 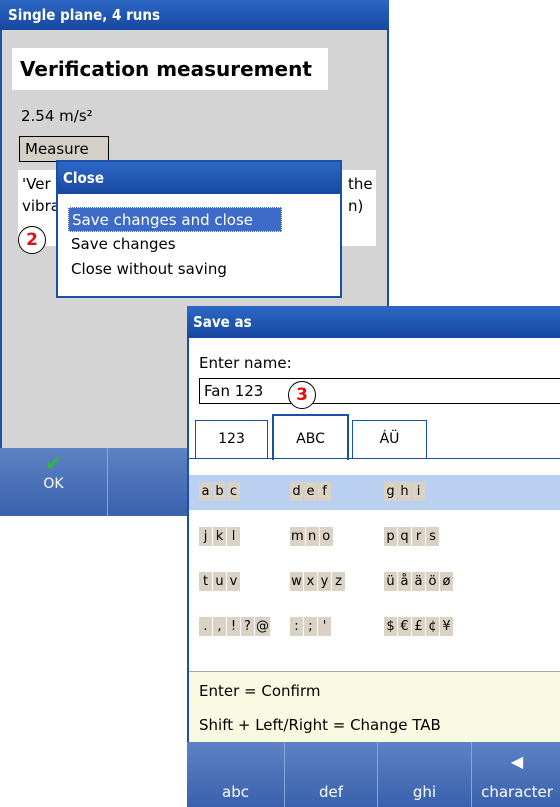 I want to click on key-group: abc, so click(x=219, y=492).